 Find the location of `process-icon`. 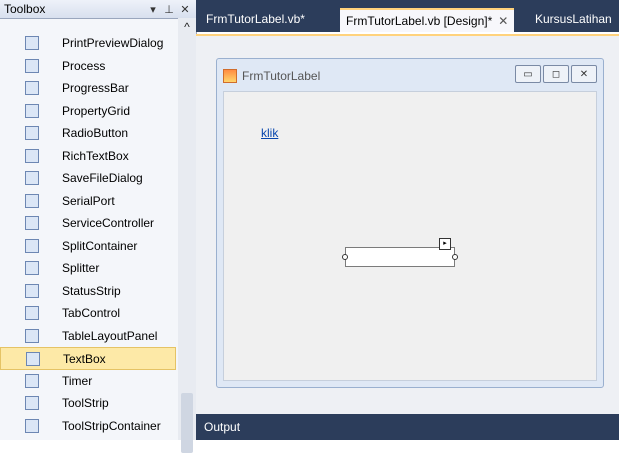

process-icon is located at coordinates (32, 65).